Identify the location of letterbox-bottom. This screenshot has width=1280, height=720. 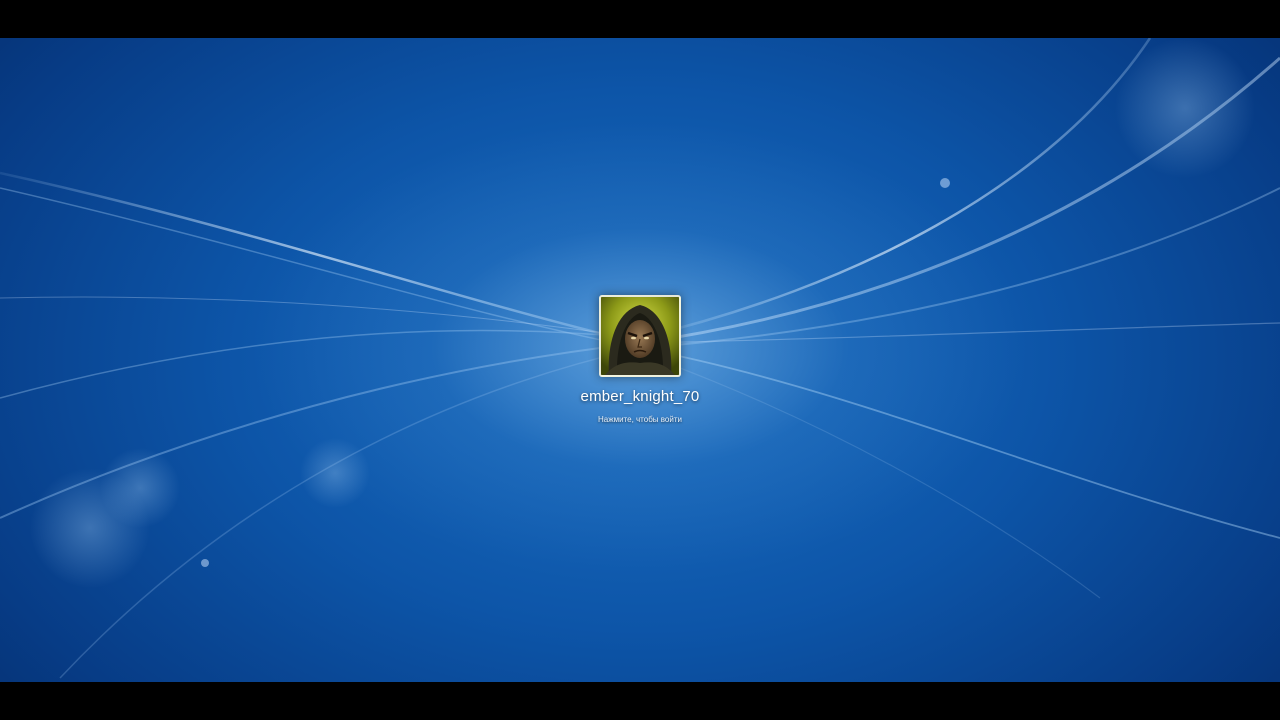
(640, 701).